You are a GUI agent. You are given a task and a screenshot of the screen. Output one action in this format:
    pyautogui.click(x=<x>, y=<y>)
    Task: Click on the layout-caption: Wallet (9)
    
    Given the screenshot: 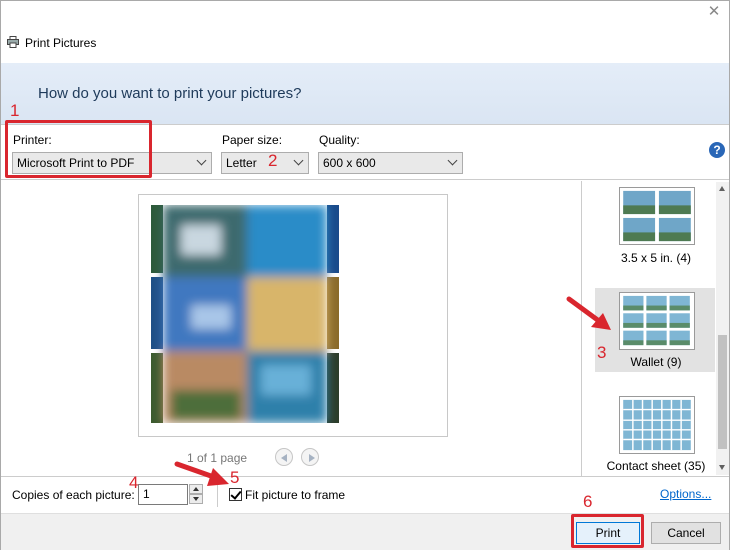 What is the action you would take?
    pyautogui.click(x=656, y=362)
    